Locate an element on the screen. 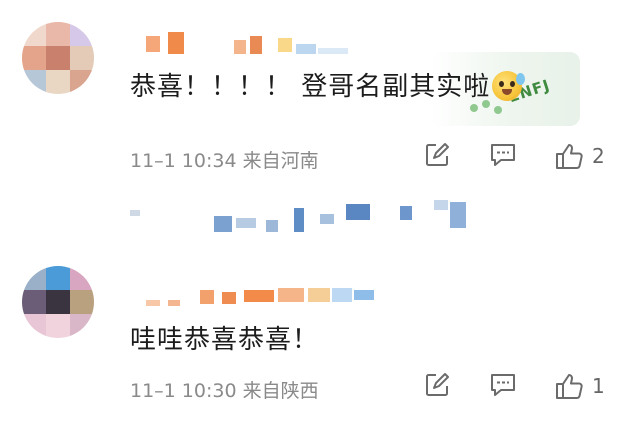  like-count: 2 is located at coordinates (598, 156).